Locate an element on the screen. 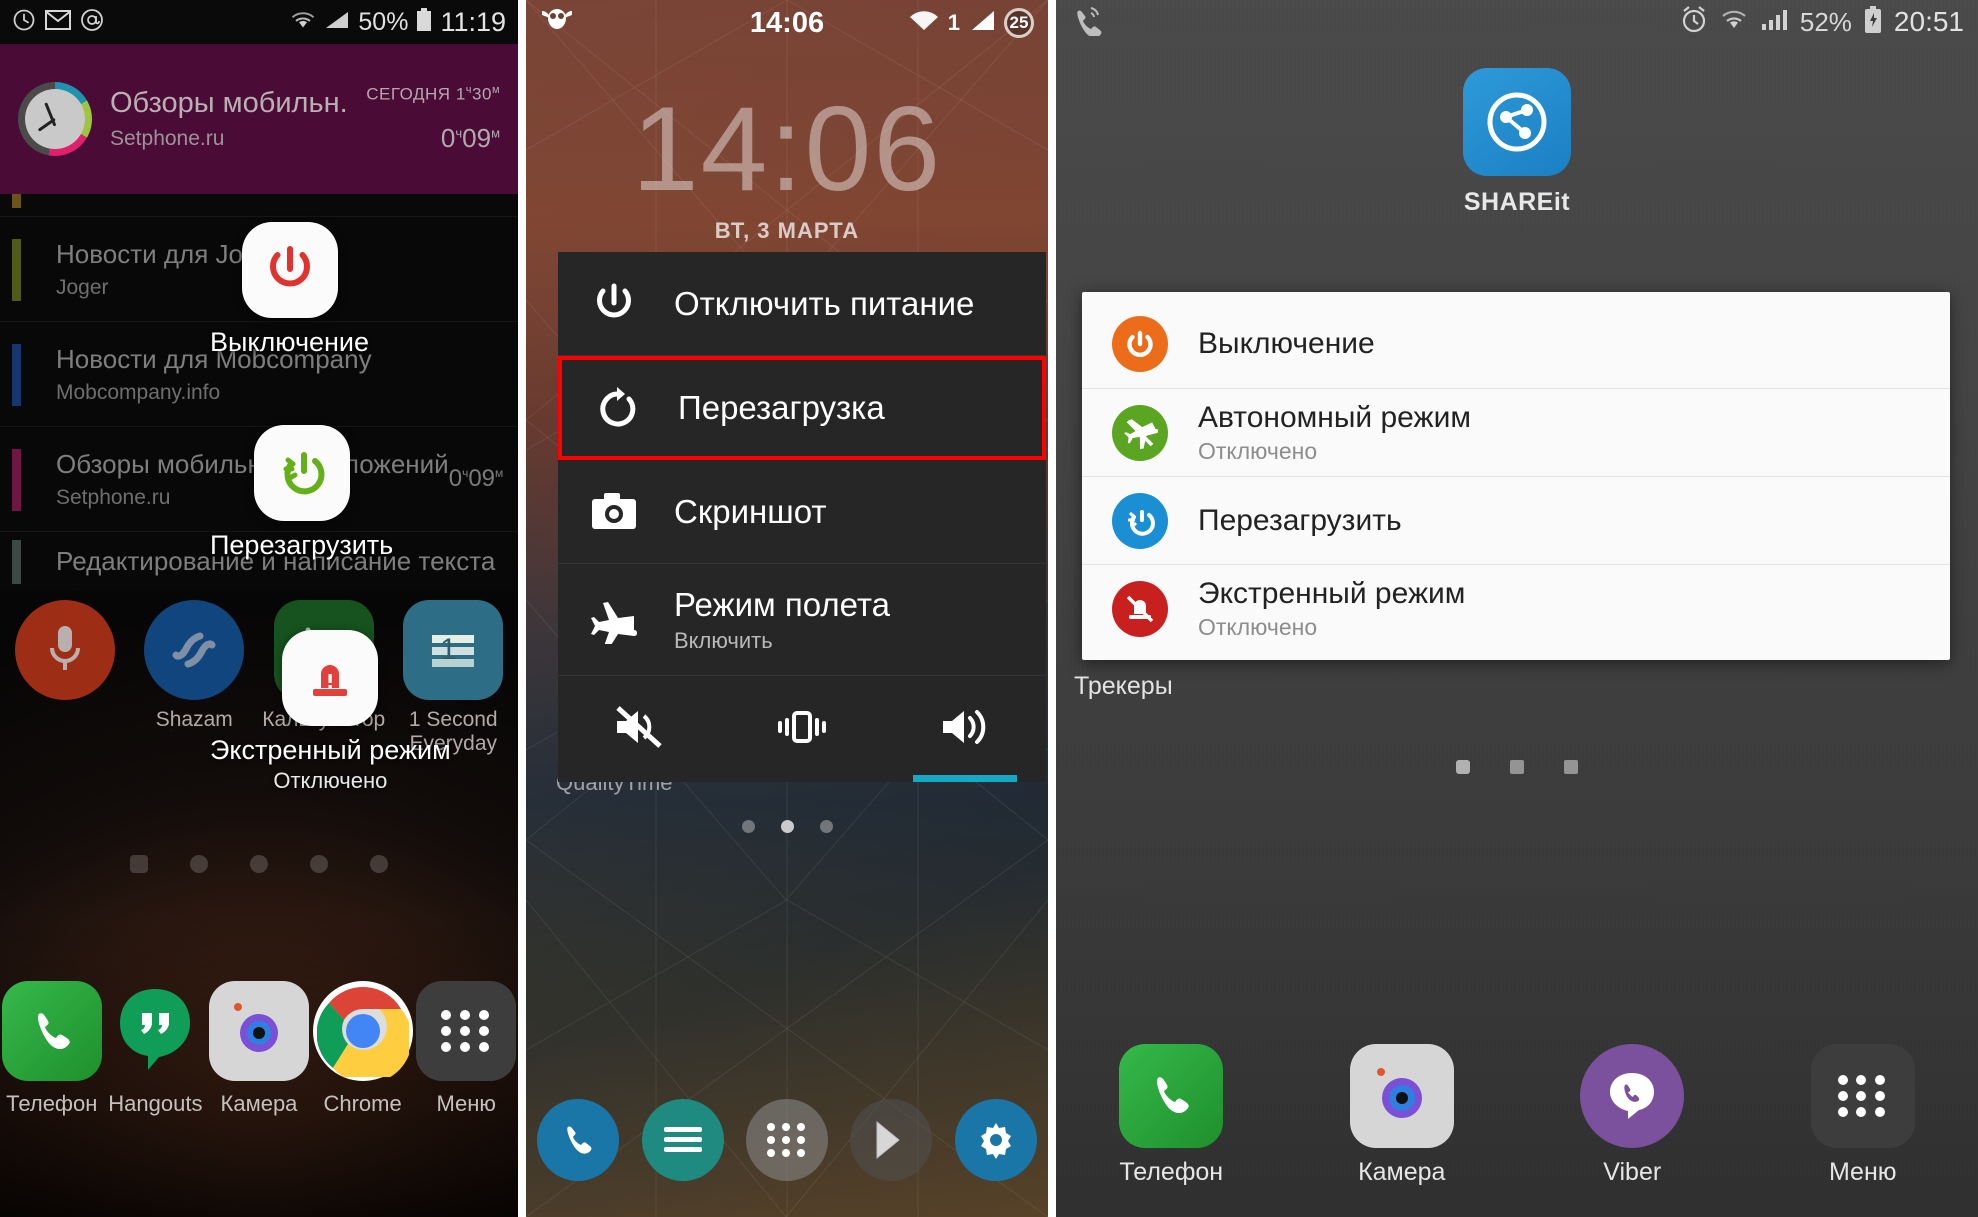 The image size is (1978, 1217). dock-label: Hangouts is located at coordinates (155, 1103).